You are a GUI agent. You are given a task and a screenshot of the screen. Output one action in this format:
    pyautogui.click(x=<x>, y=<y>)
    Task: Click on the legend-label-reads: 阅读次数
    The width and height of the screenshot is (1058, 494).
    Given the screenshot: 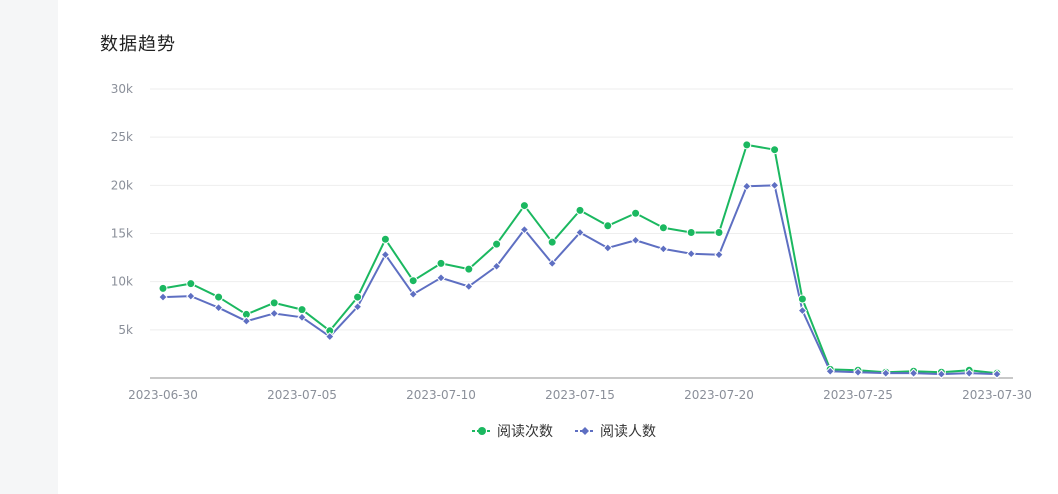 What is the action you would take?
    pyautogui.click(x=525, y=432)
    